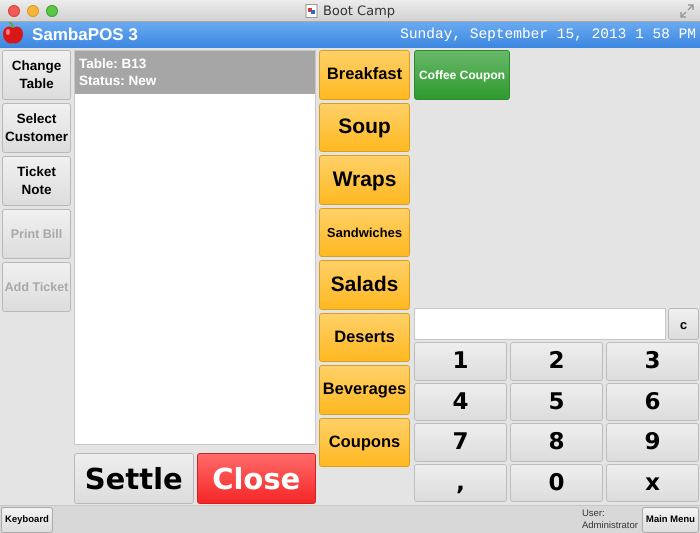 The image size is (700, 533). Describe the element at coordinates (364, 232) in the screenshot. I see `category-button: Sandwiches` at that location.